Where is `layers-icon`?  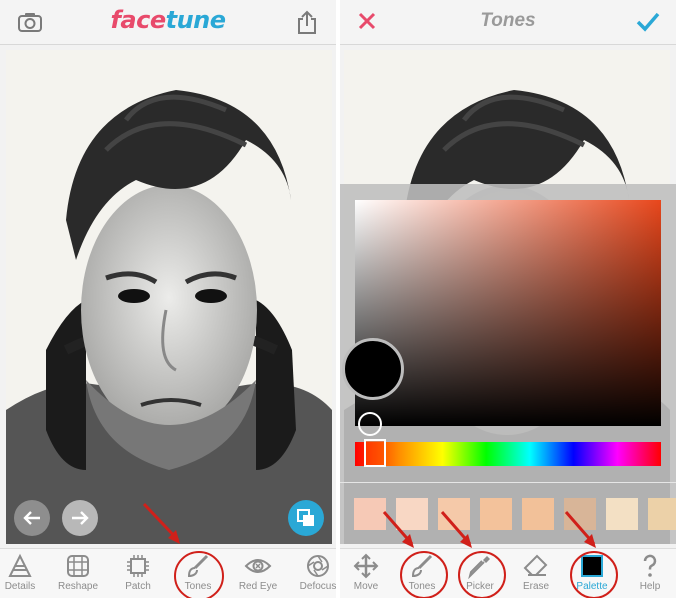 layers-icon is located at coordinates (305, 517).